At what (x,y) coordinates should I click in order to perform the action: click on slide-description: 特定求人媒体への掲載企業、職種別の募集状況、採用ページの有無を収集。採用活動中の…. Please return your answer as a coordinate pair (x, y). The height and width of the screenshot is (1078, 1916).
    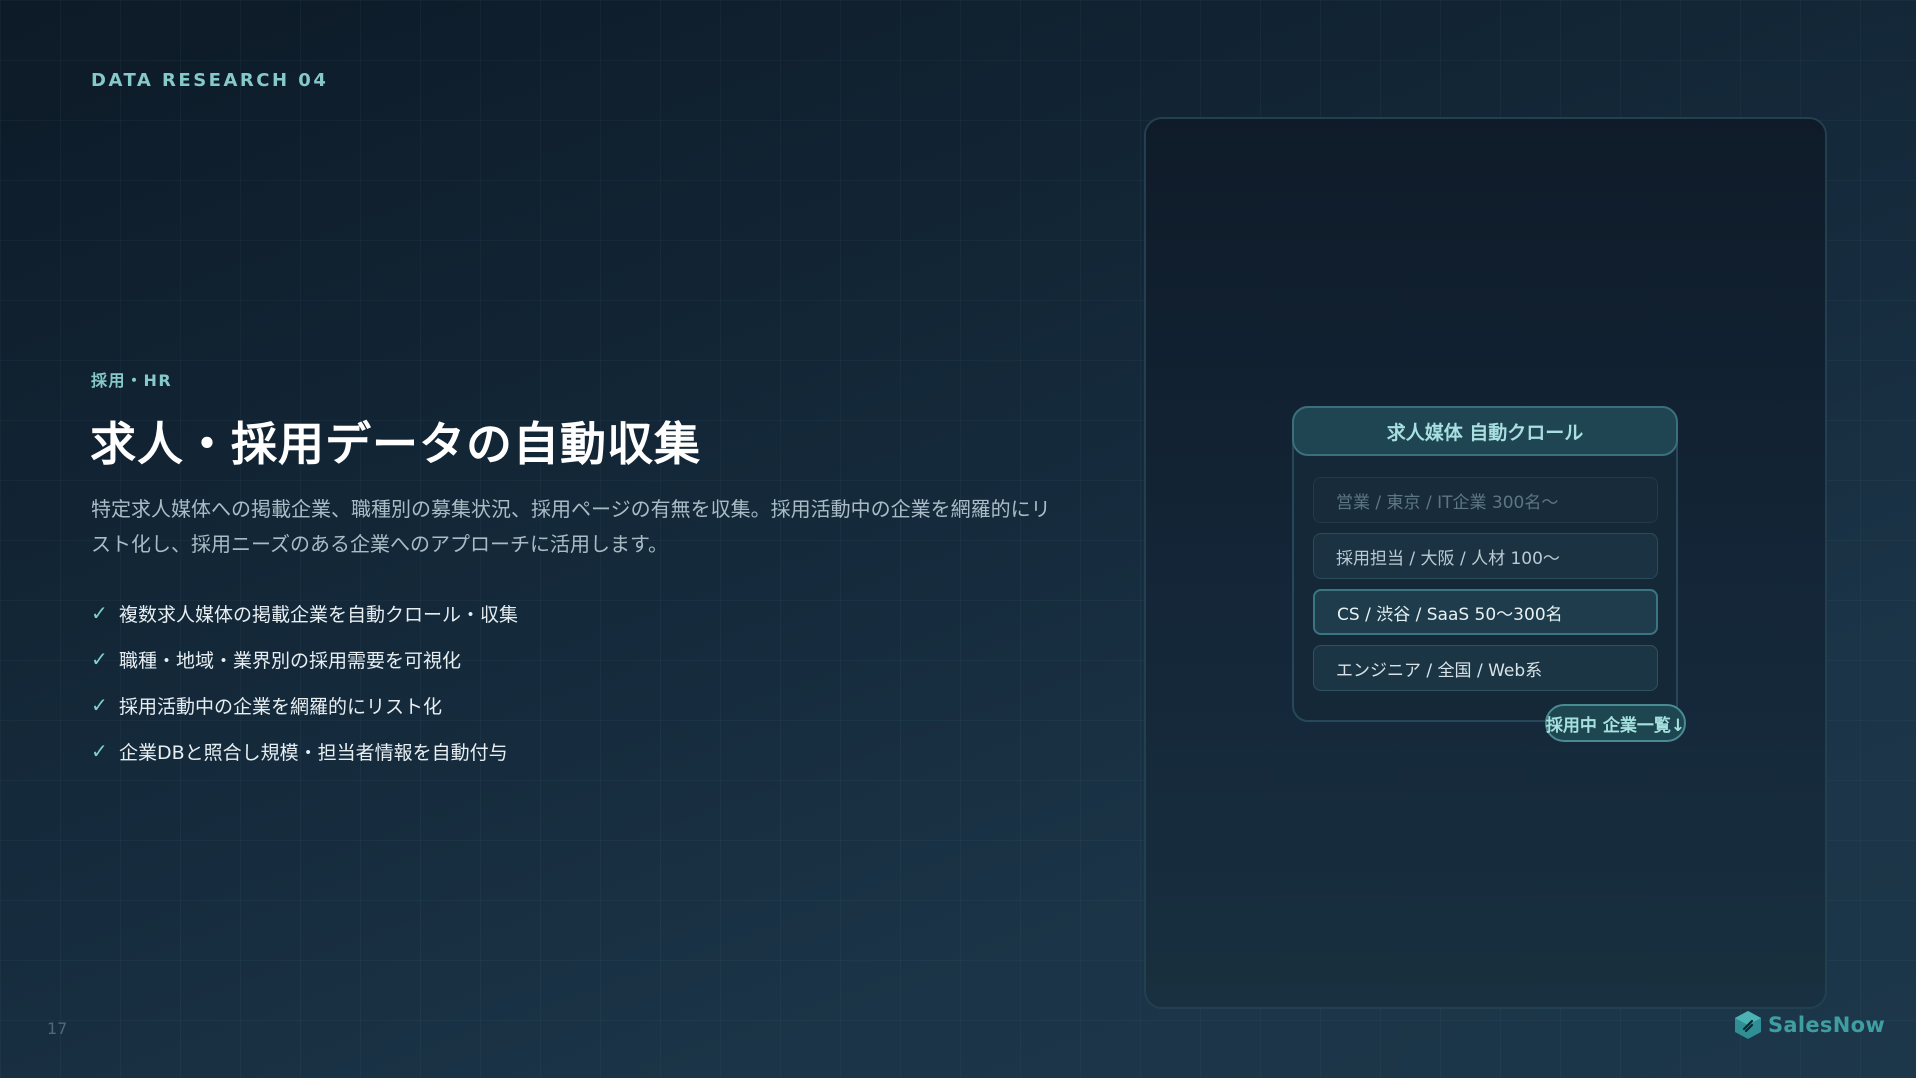
    Looking at the image, I should click on (571, 526).